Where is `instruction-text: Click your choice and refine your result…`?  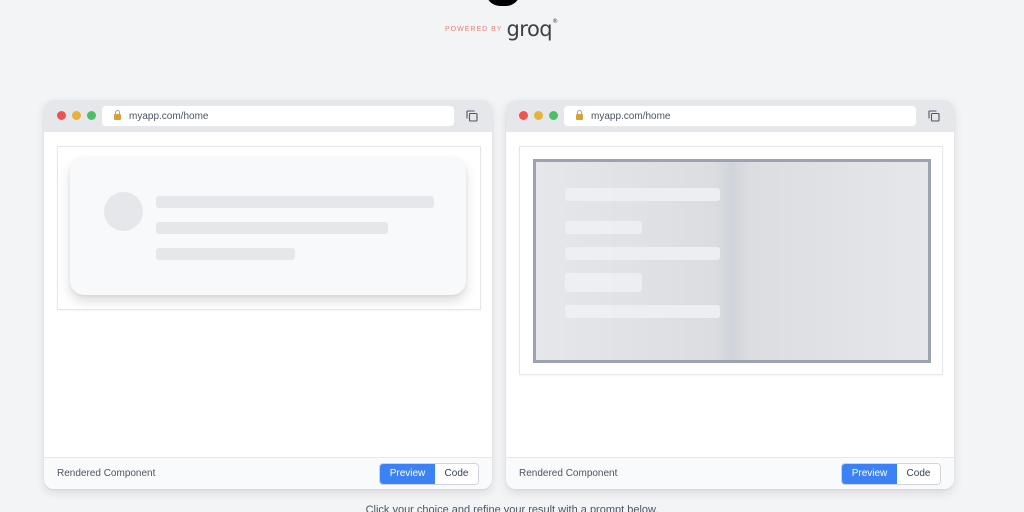 instruction-text: Click your choice and refine your result… is located at coordinates (512, 508).